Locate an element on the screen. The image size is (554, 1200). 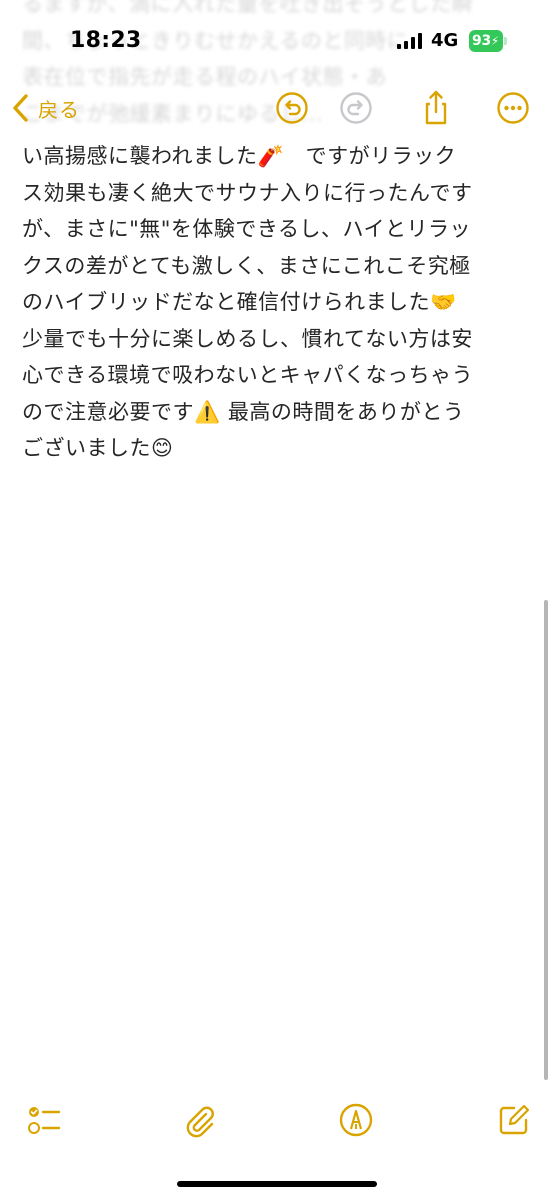
status-time: 18:23 is located at coordinates (106, 40).